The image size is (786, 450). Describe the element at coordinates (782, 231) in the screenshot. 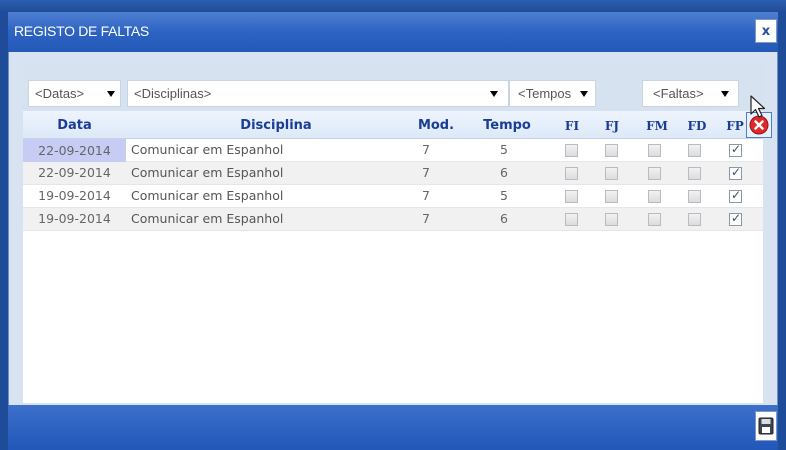

I see `background-window-edge-right` at that location.